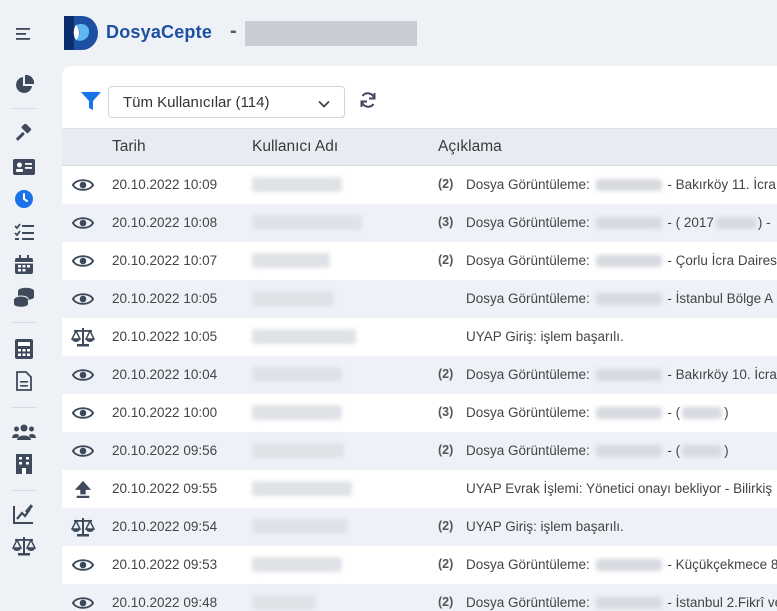  Describe the element at coordinates (722, 374) in the screenshot. I see `row-description-detail: - Bakırköy 10. İcra` at that location.